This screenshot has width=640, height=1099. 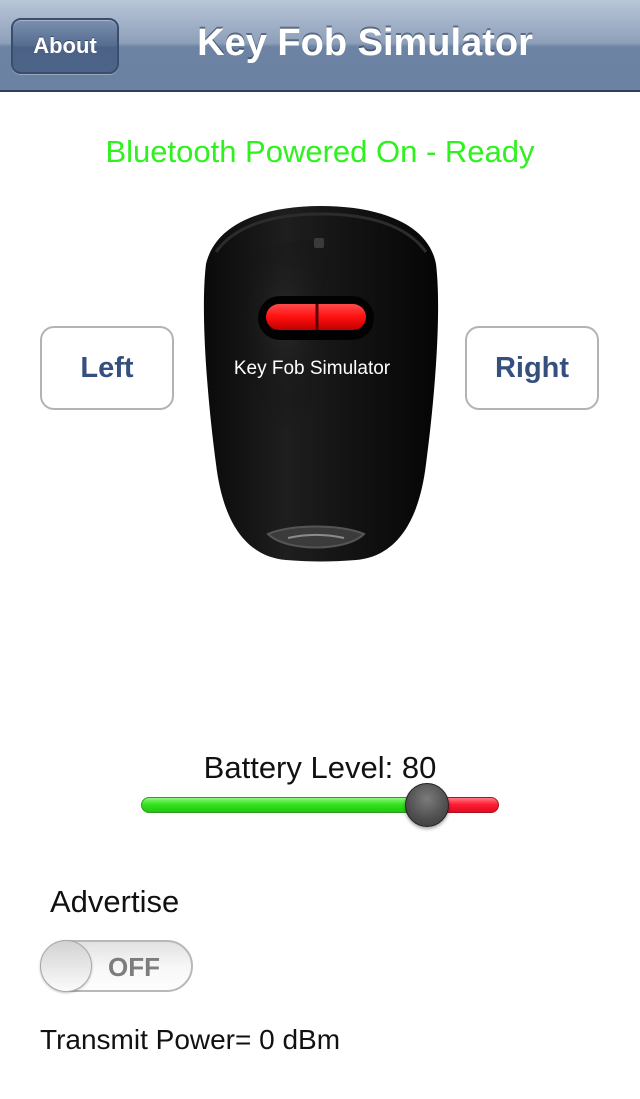 What do you see at coordinates (190, 1039) in the screenshot?
I see `transmit-power-label: Transmit Power= 0 dBm` at bounding box center [190, 1039].